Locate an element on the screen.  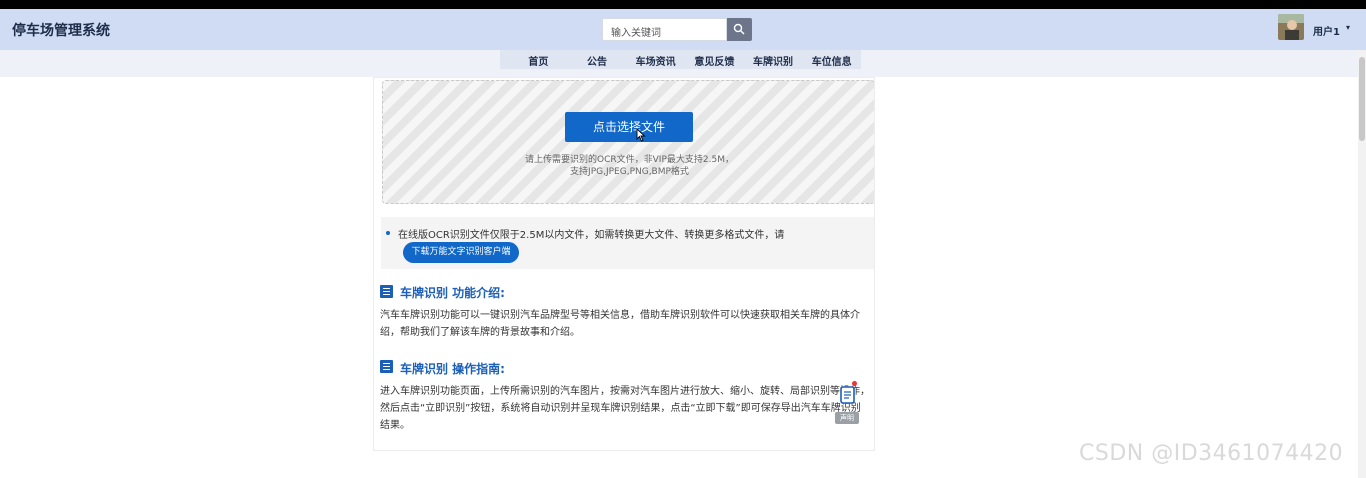
nav-item-home: 首页 is located at coordinates (538, 59).